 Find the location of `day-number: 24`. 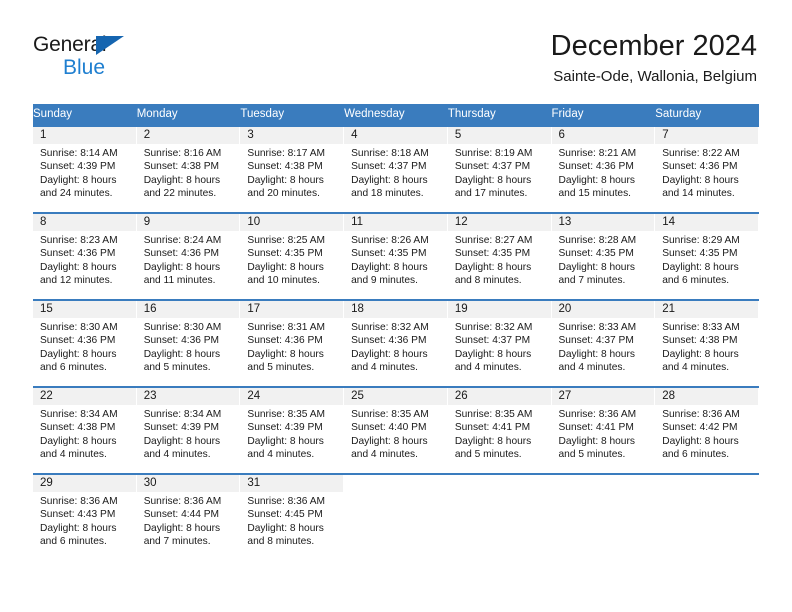

day-number: 24 is located at coordinates (292, 396).